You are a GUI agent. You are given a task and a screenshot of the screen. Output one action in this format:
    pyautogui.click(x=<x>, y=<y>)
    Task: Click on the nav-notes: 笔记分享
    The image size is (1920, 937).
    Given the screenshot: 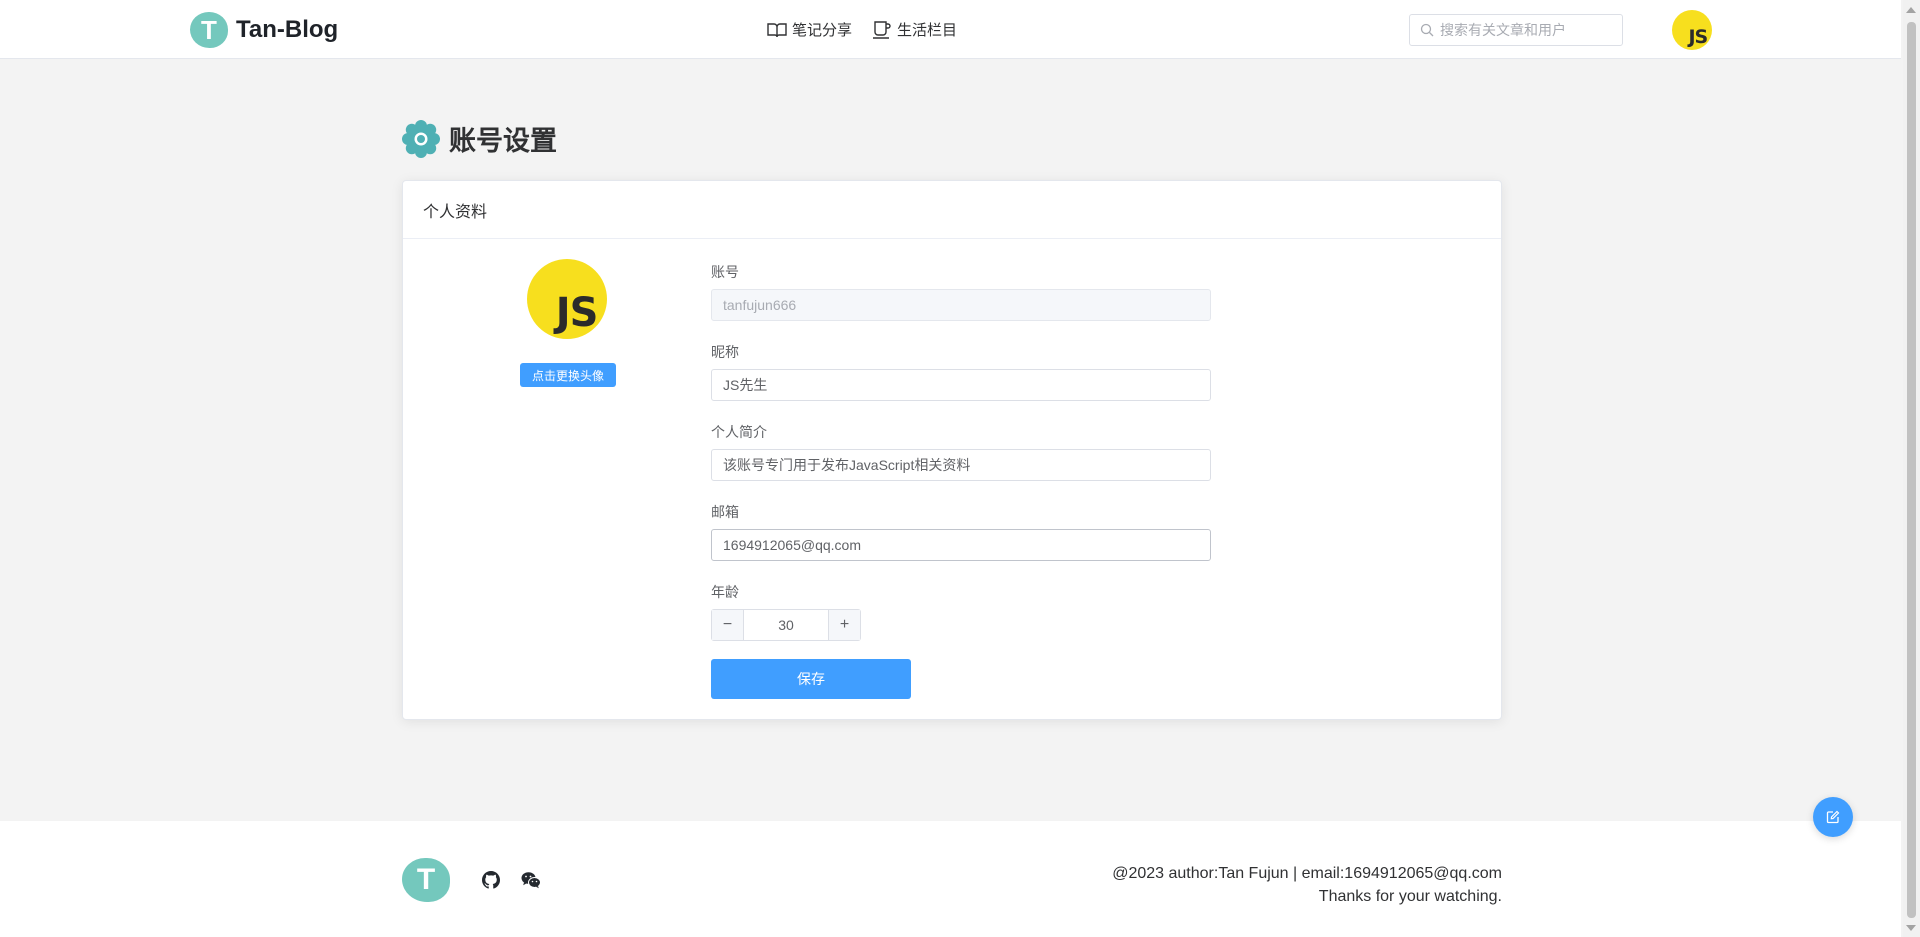 What is the action you would take?
    pyautogui.click(x=809, y=29)
    